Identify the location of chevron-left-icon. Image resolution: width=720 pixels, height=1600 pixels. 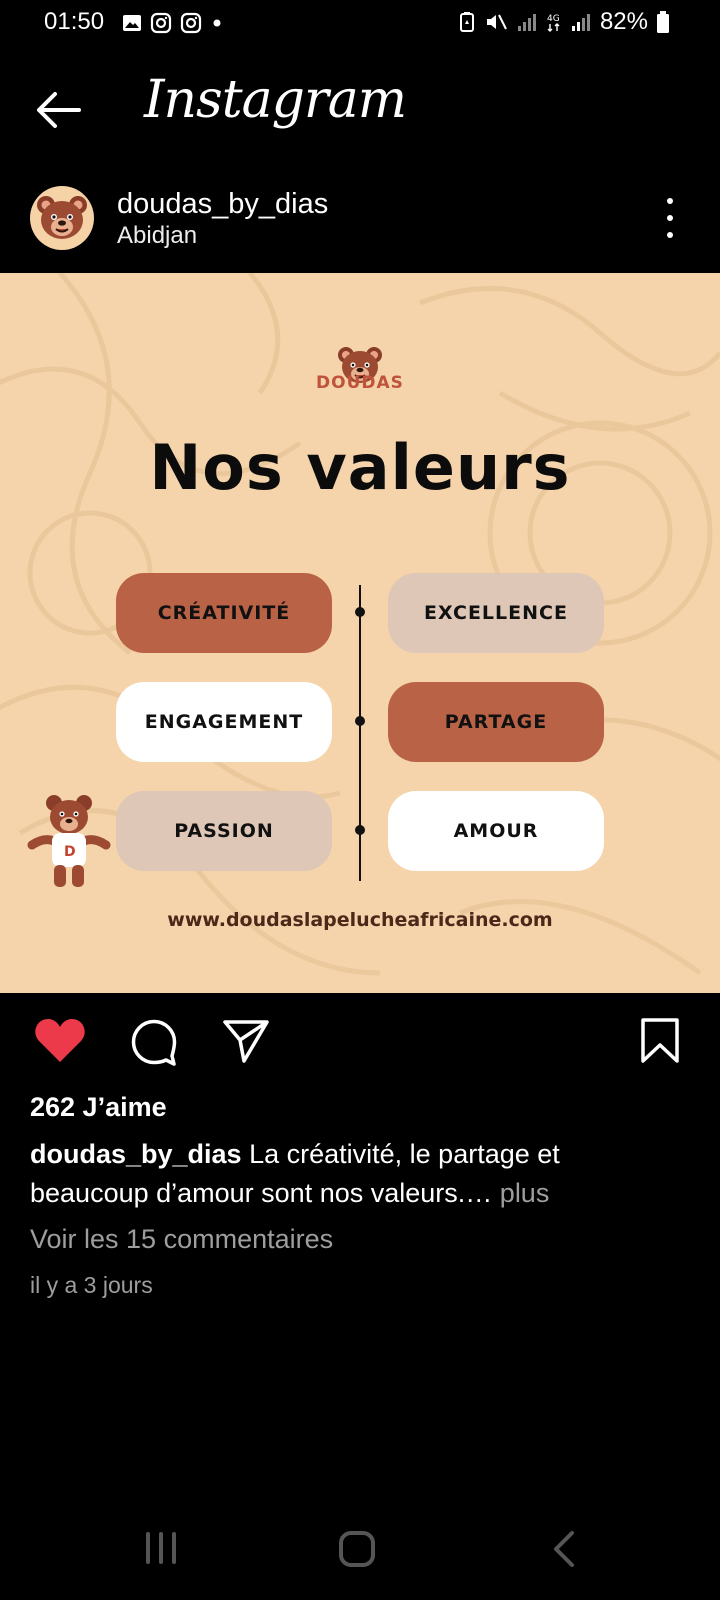
(564, 1549).